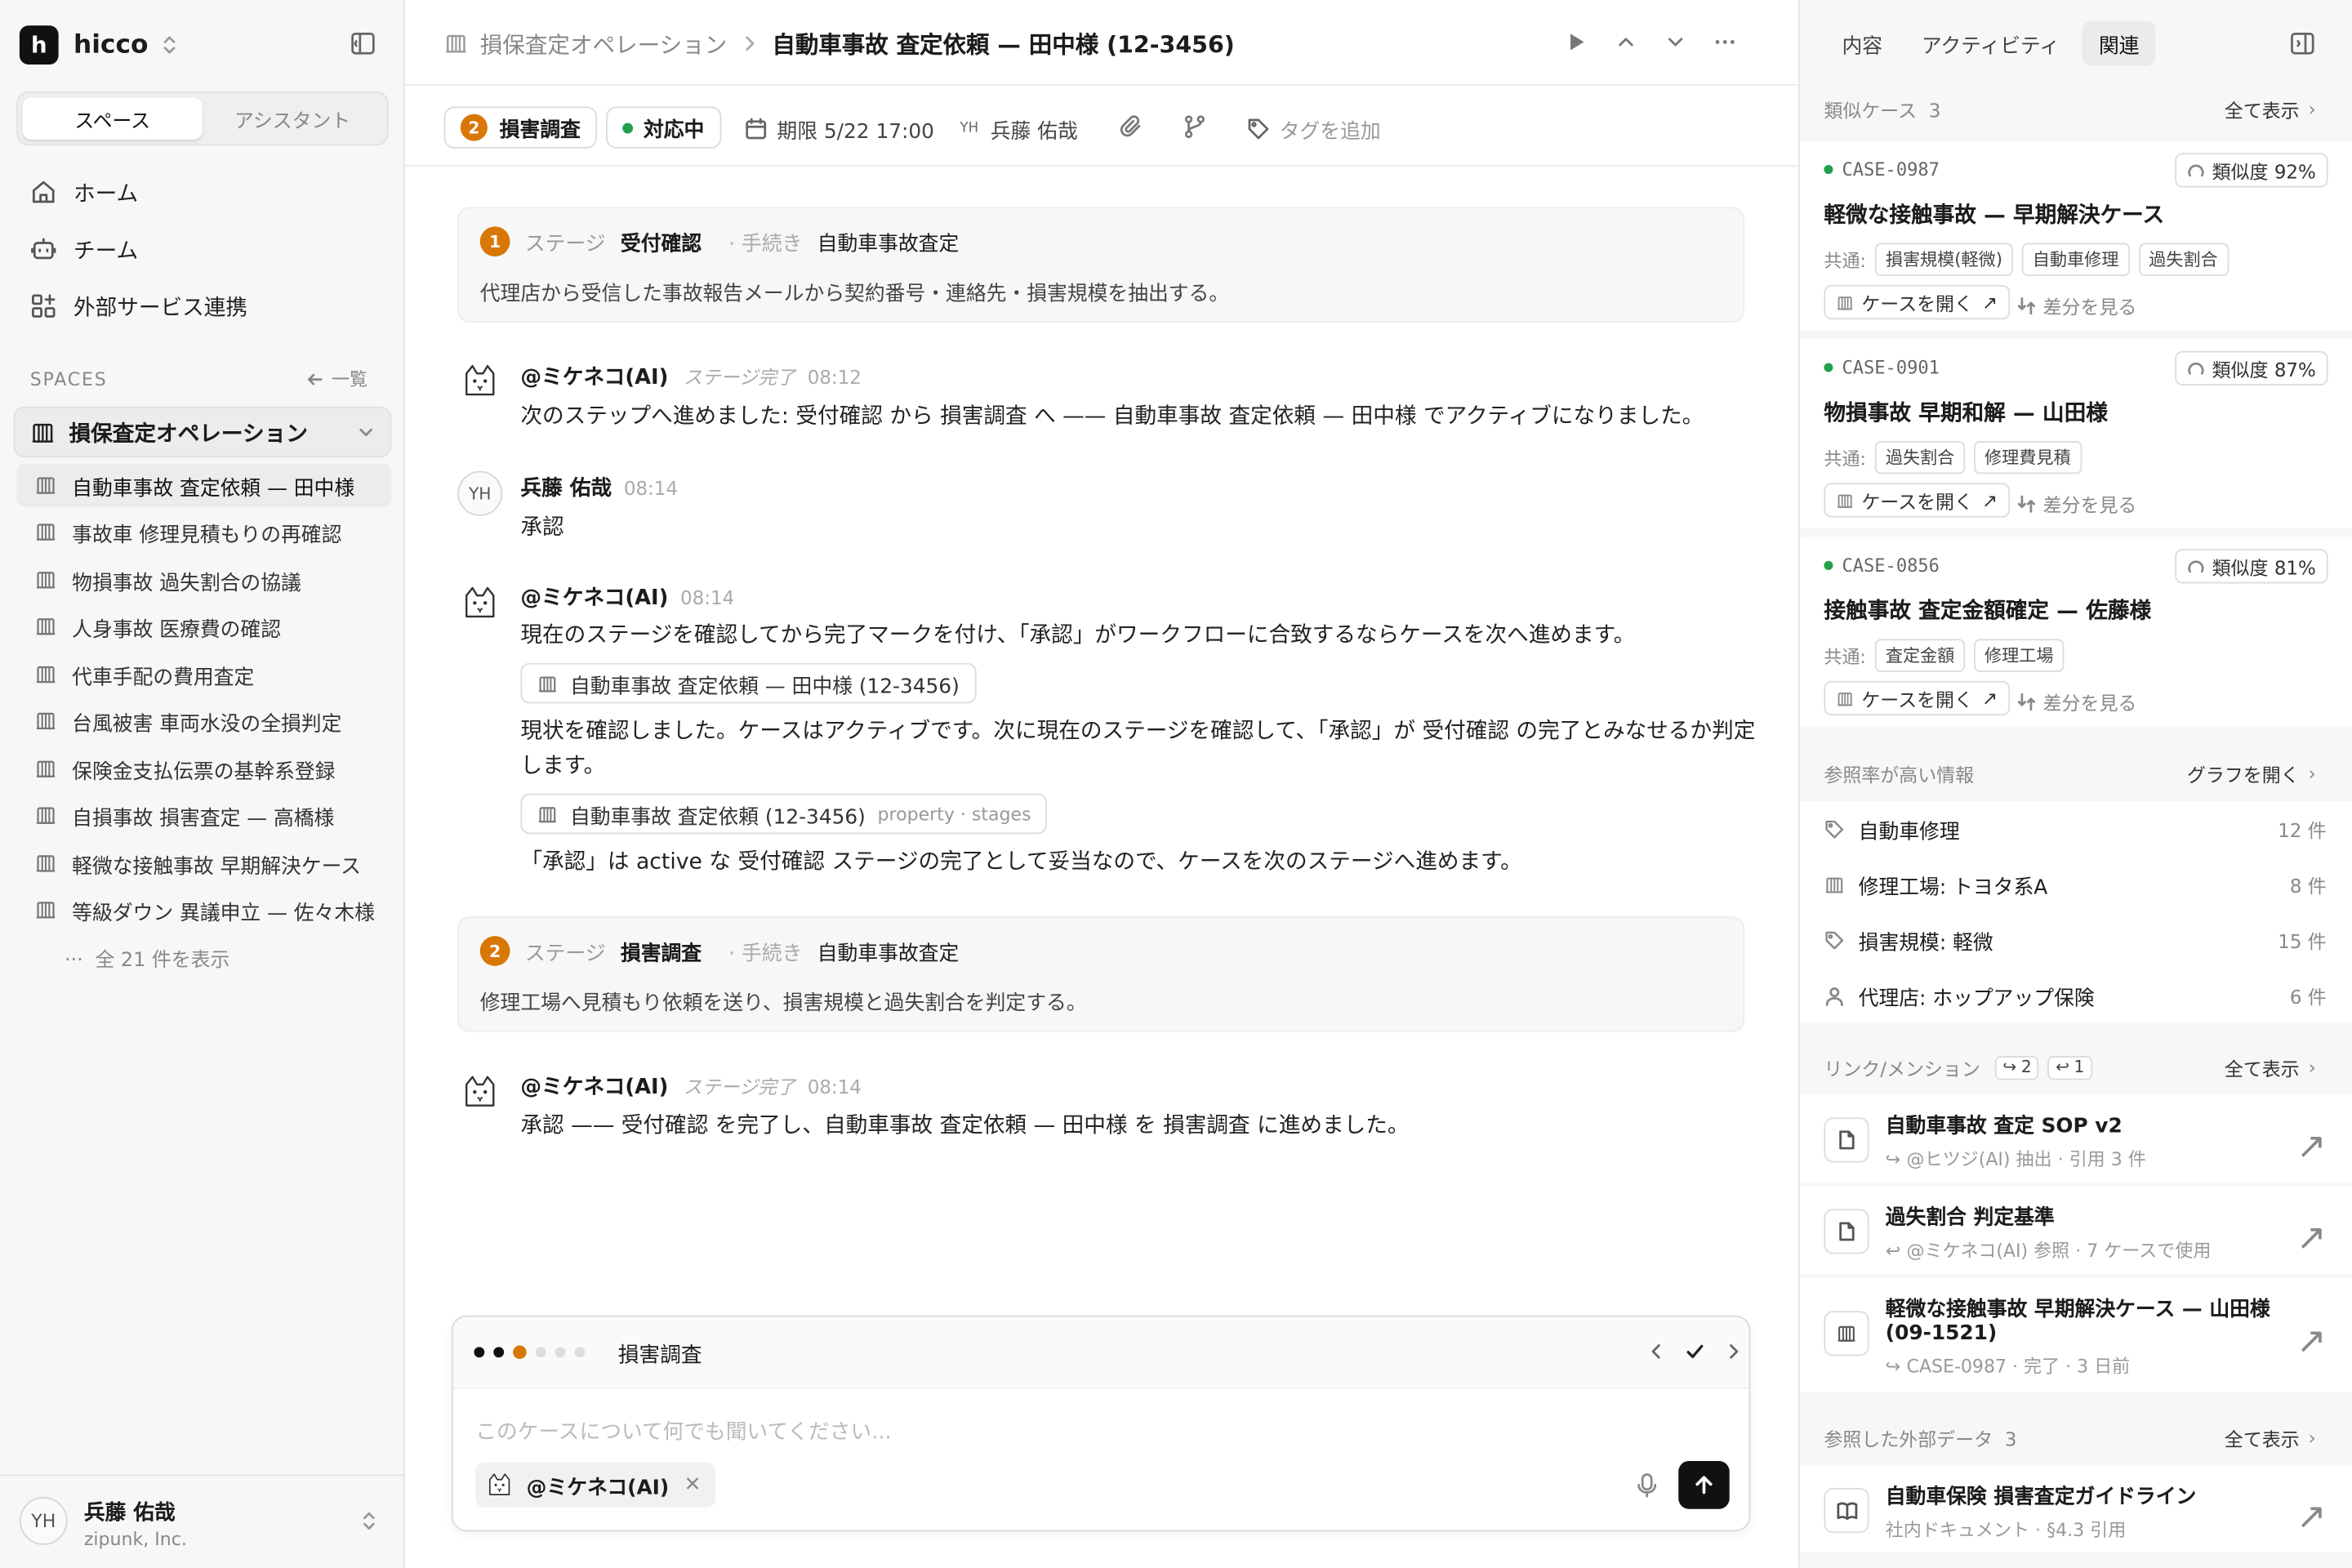 The width and height of the screenshot is (2352, 1568). What do you see at coordinates (1733, 1351) in the screenshot?
I see `chevron-right-icon` at bounding box center [1733, 1351].